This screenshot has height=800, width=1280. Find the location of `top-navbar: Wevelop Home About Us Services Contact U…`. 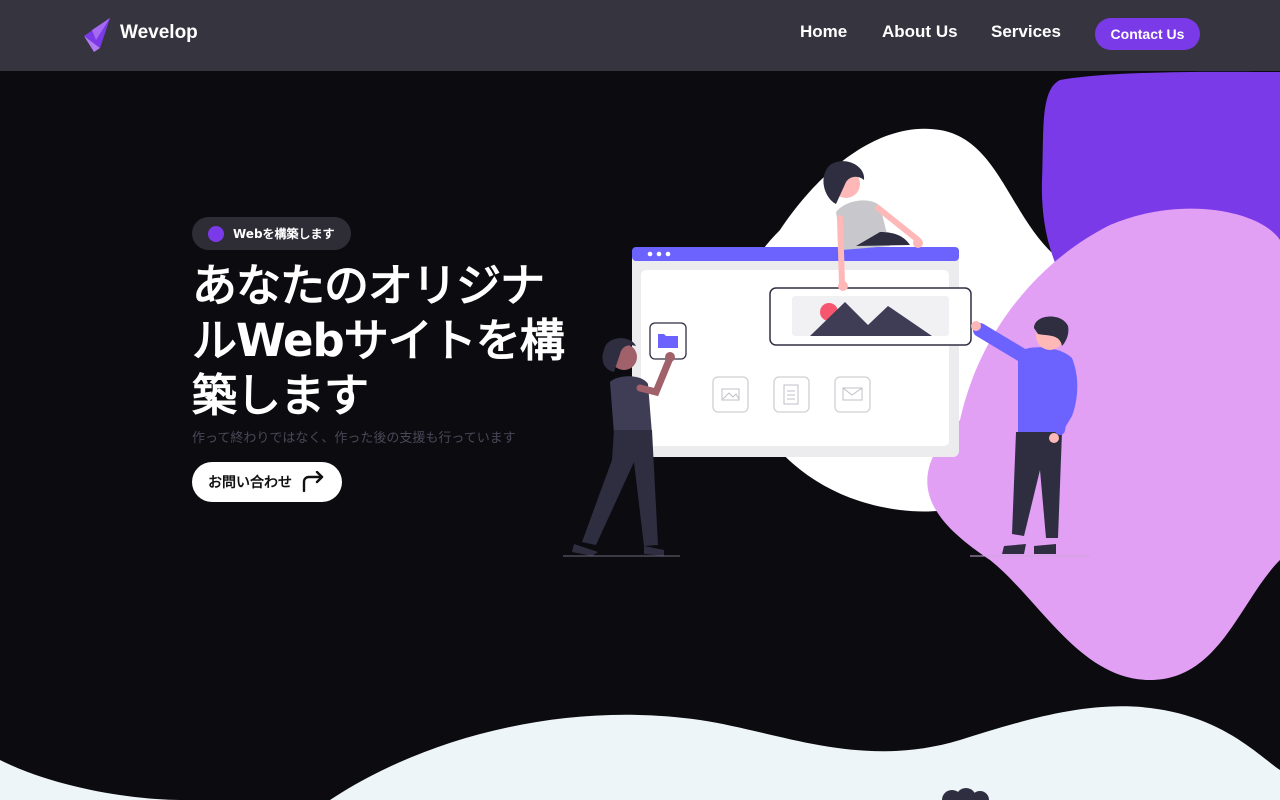

top-navbar: Wevelop Home About Us Services Contact U… is located at coordinates (640, 35).